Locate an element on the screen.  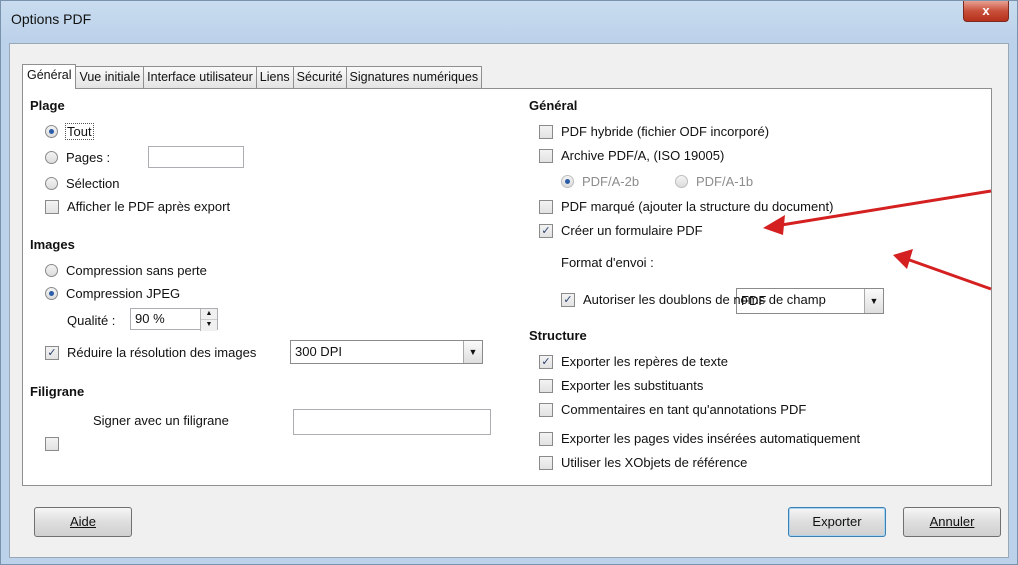
radio-tout-label: Tout is located at coordinates (79, 131).